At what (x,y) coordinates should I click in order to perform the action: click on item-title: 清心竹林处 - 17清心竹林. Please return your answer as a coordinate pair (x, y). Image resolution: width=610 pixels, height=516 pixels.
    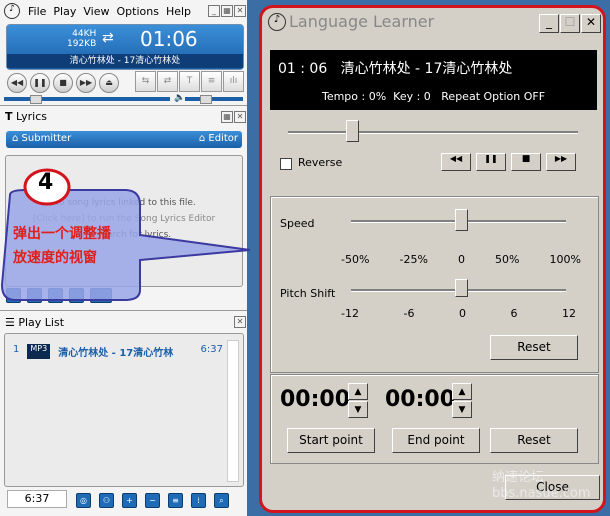
    Looking at the image, I should click on (116, 353).